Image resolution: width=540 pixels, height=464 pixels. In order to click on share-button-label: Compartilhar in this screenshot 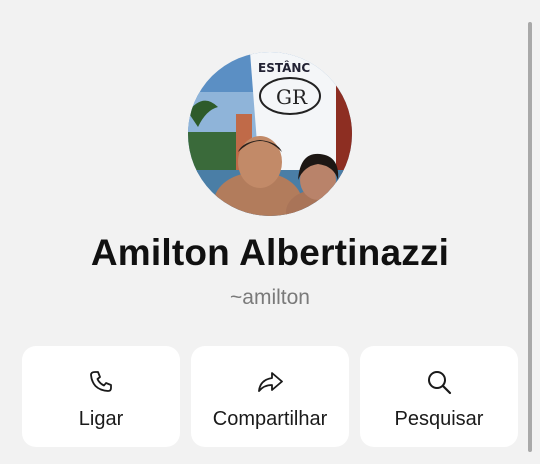, I will do `click(270, 419)`.